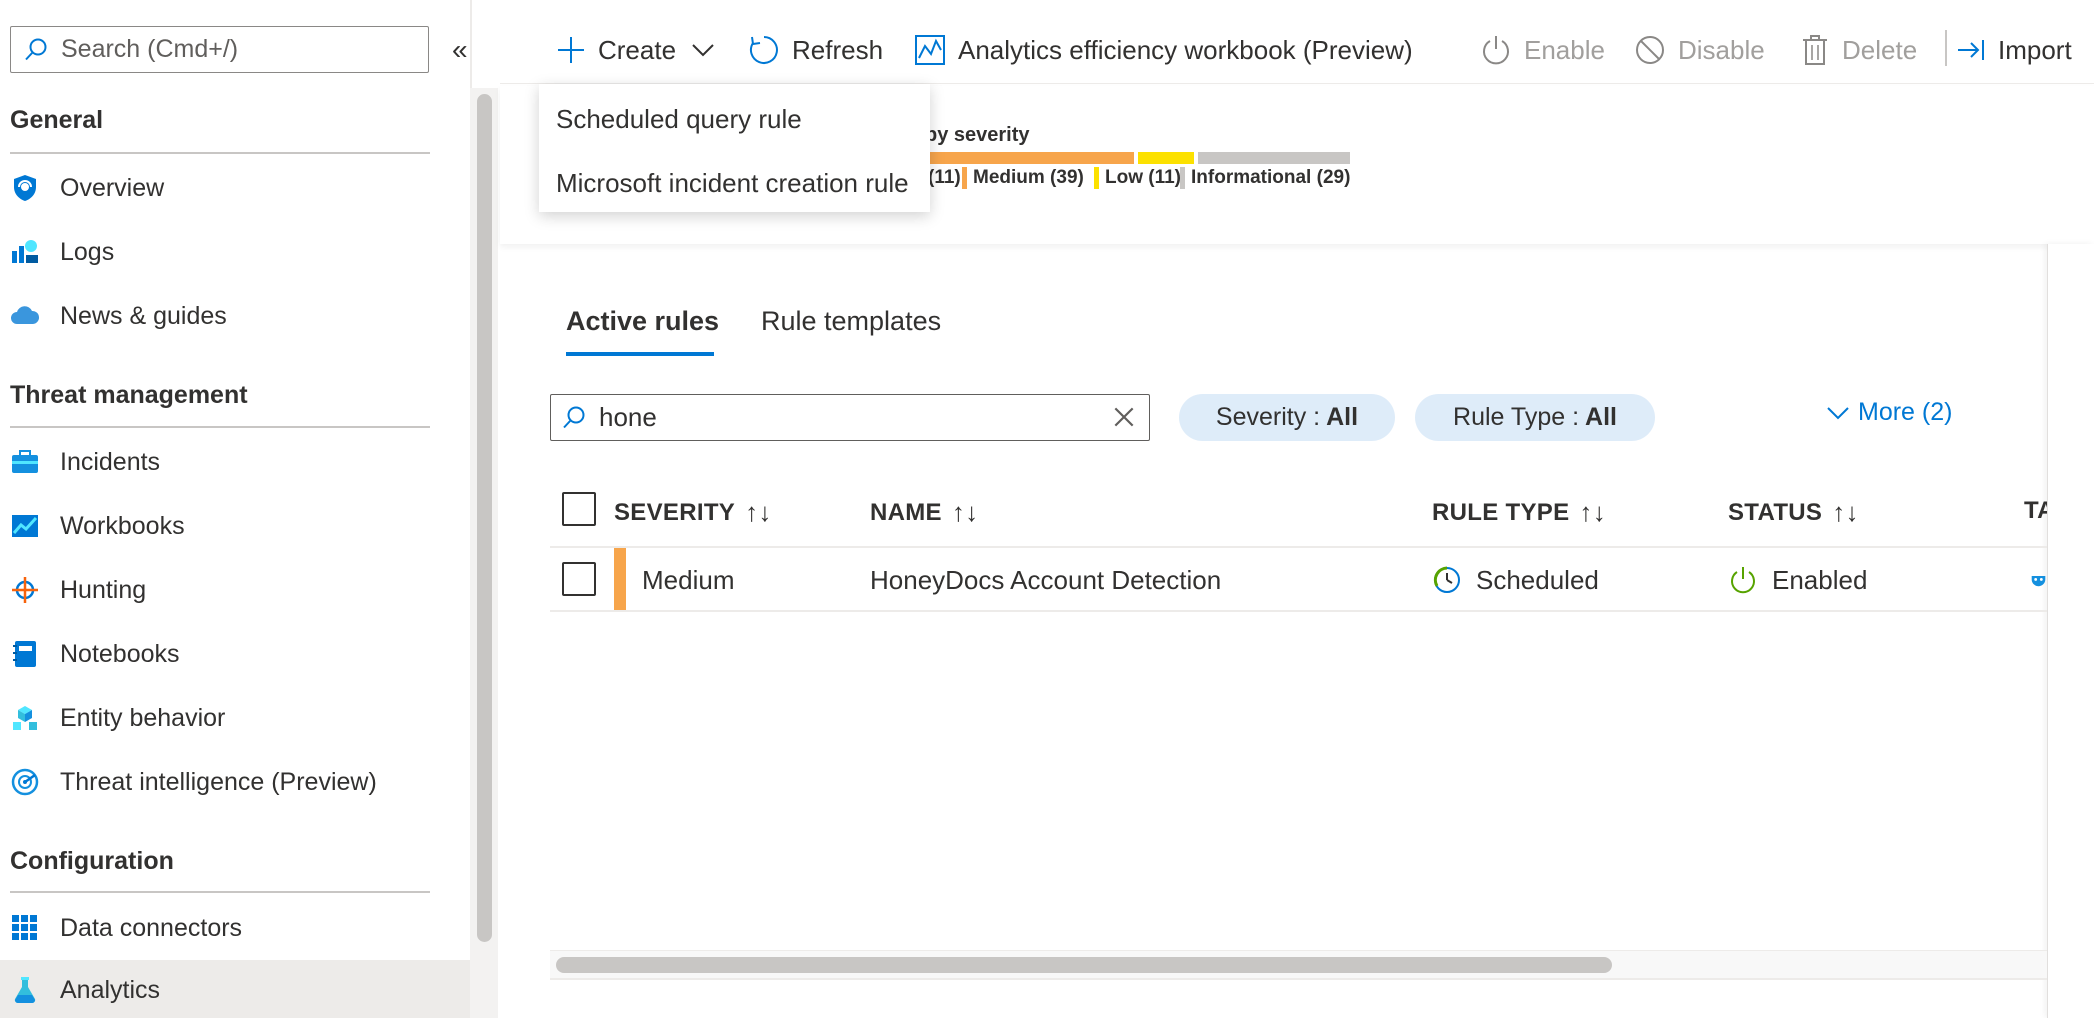 The image size is (2094, 1018). I want to click on column-header-label: SEVERITY, so click(675, 512).